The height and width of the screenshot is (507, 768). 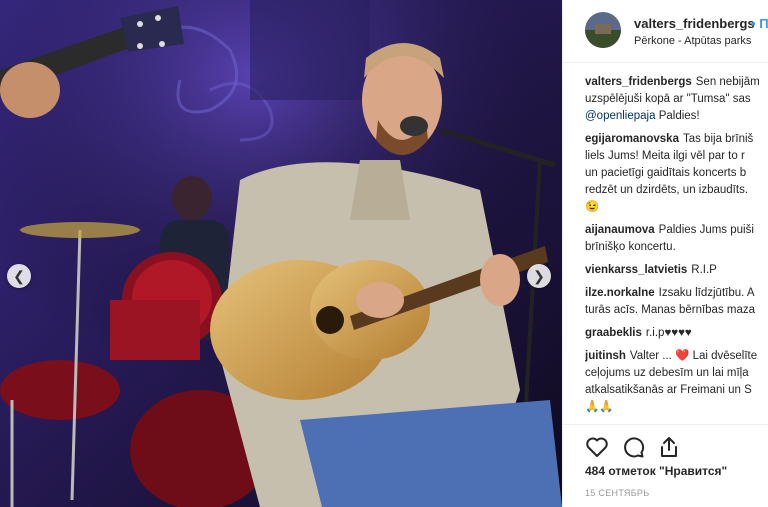 I want to click on share-icon, so click(x=669, y=447).